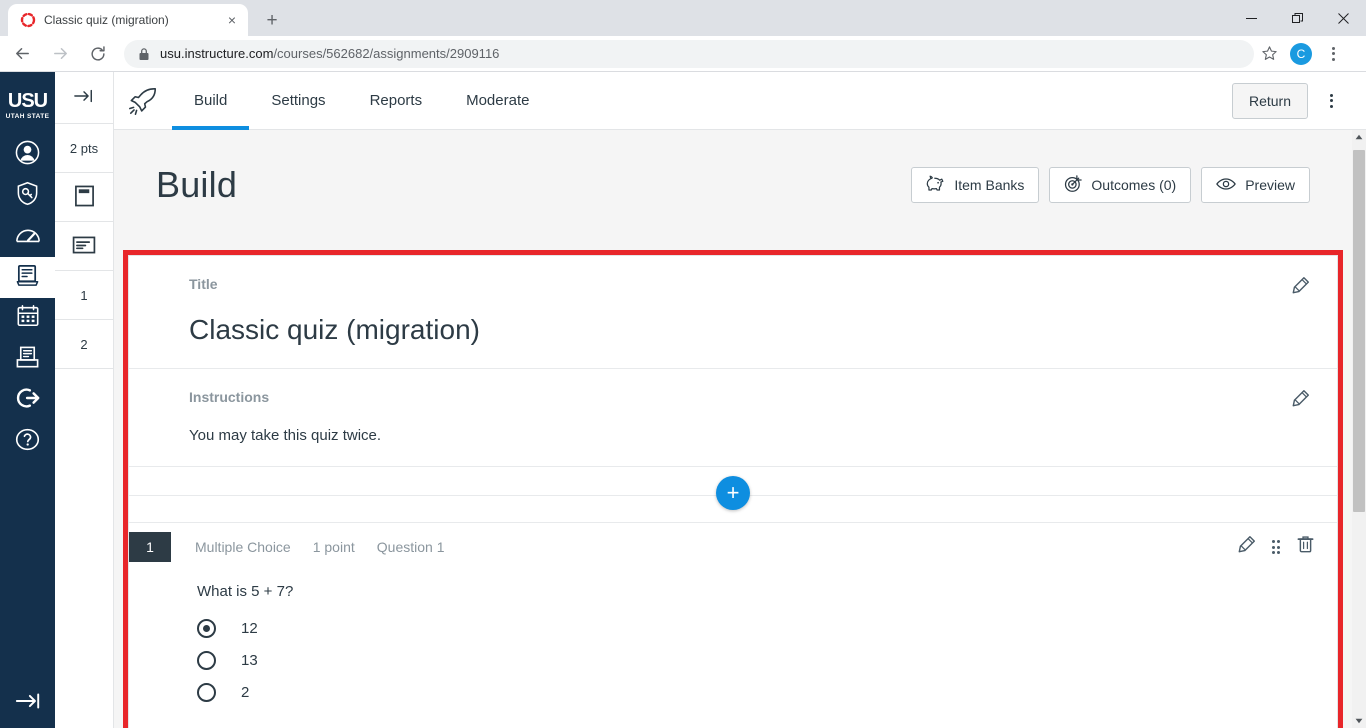 This screenshot has height=728, width=1366. Describe the element at coordinates (229, 397) in the screenshot. I see `instructions-label: Instructions` at that location.